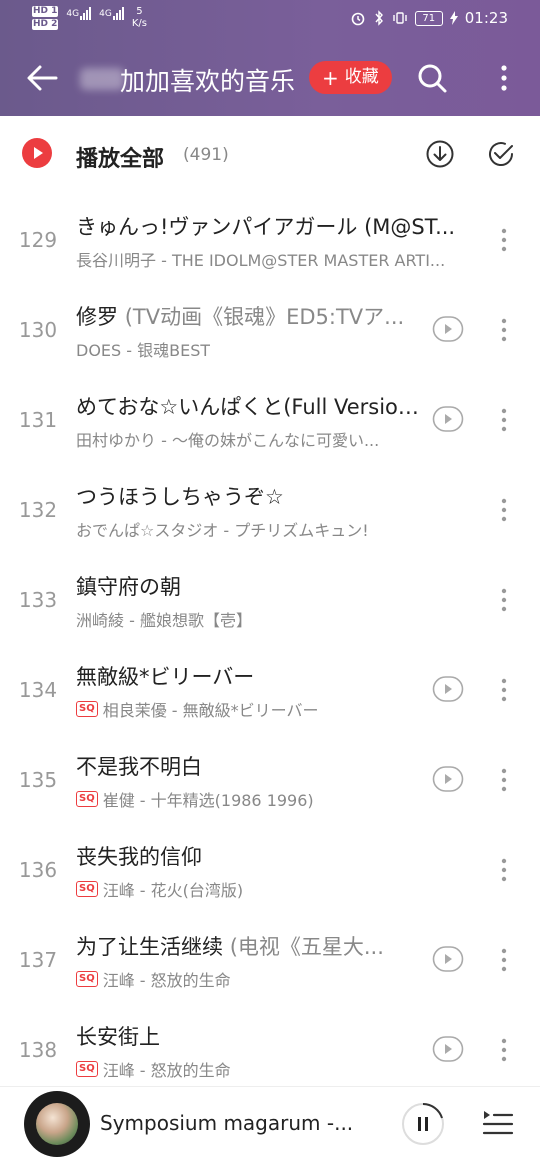  What do you see at coordinates (42, 78) in the screenshot?
I see `back-arrow-icon` at bounding box center [42, 78].